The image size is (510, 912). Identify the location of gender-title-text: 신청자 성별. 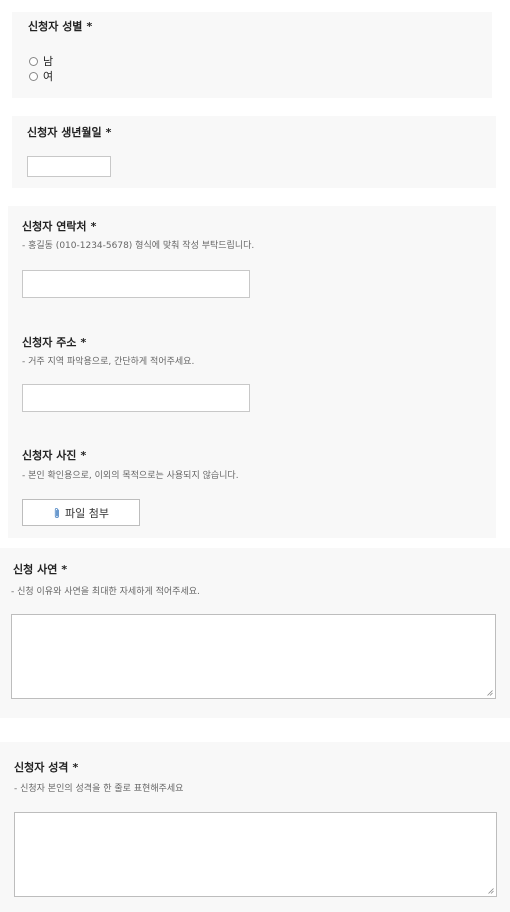
(55, 26).